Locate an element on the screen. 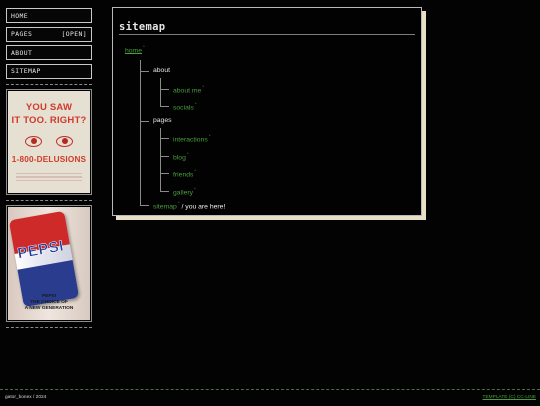 This screenshot has width=540, height=406. poster-line-1: YOU SAW is located at coordinates (49, 107).